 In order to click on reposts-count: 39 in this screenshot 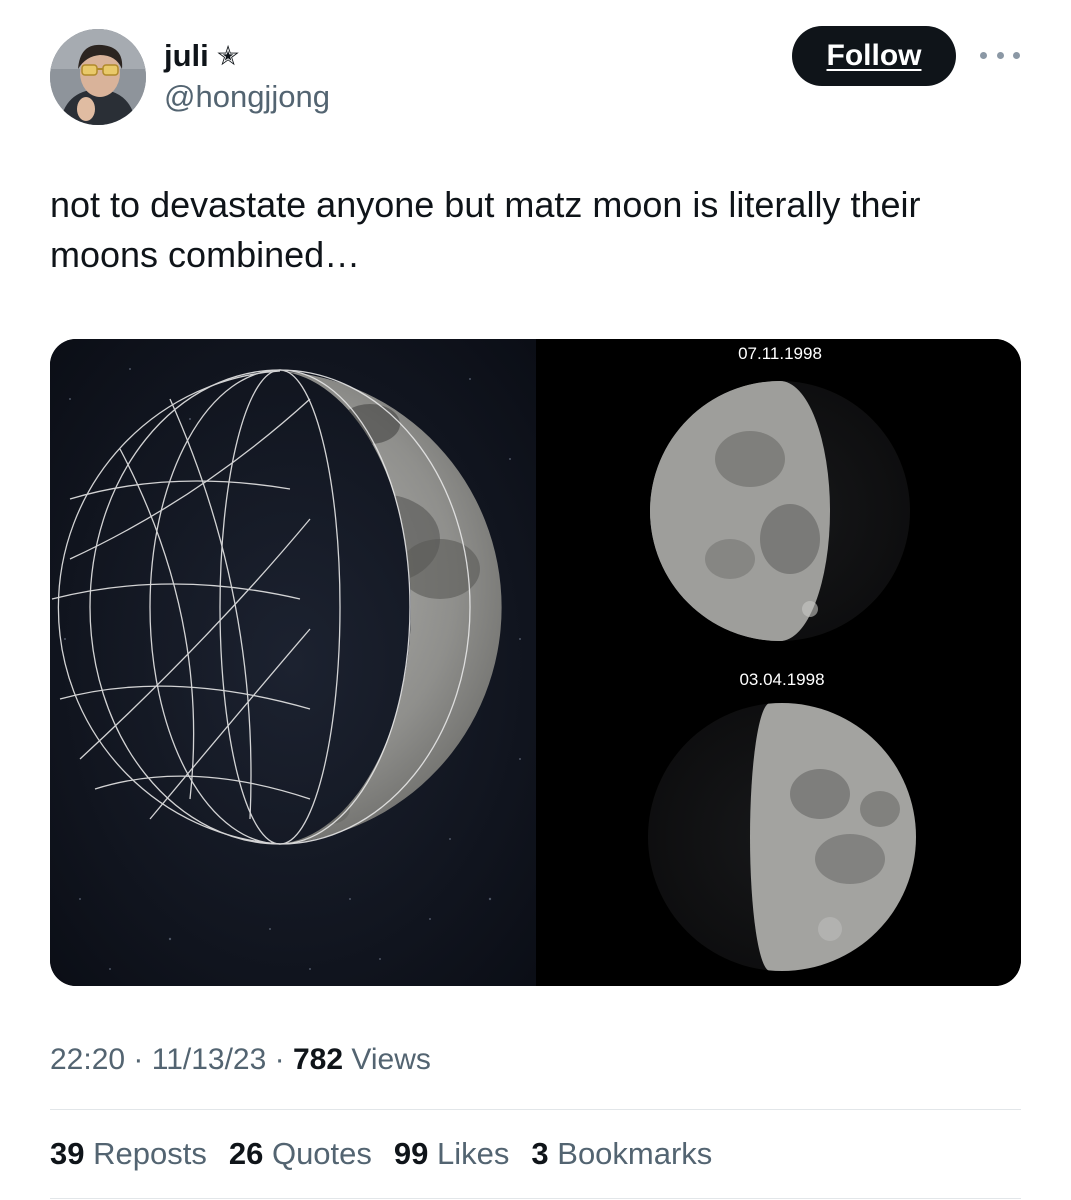, I will do `click(67, 1153)`.